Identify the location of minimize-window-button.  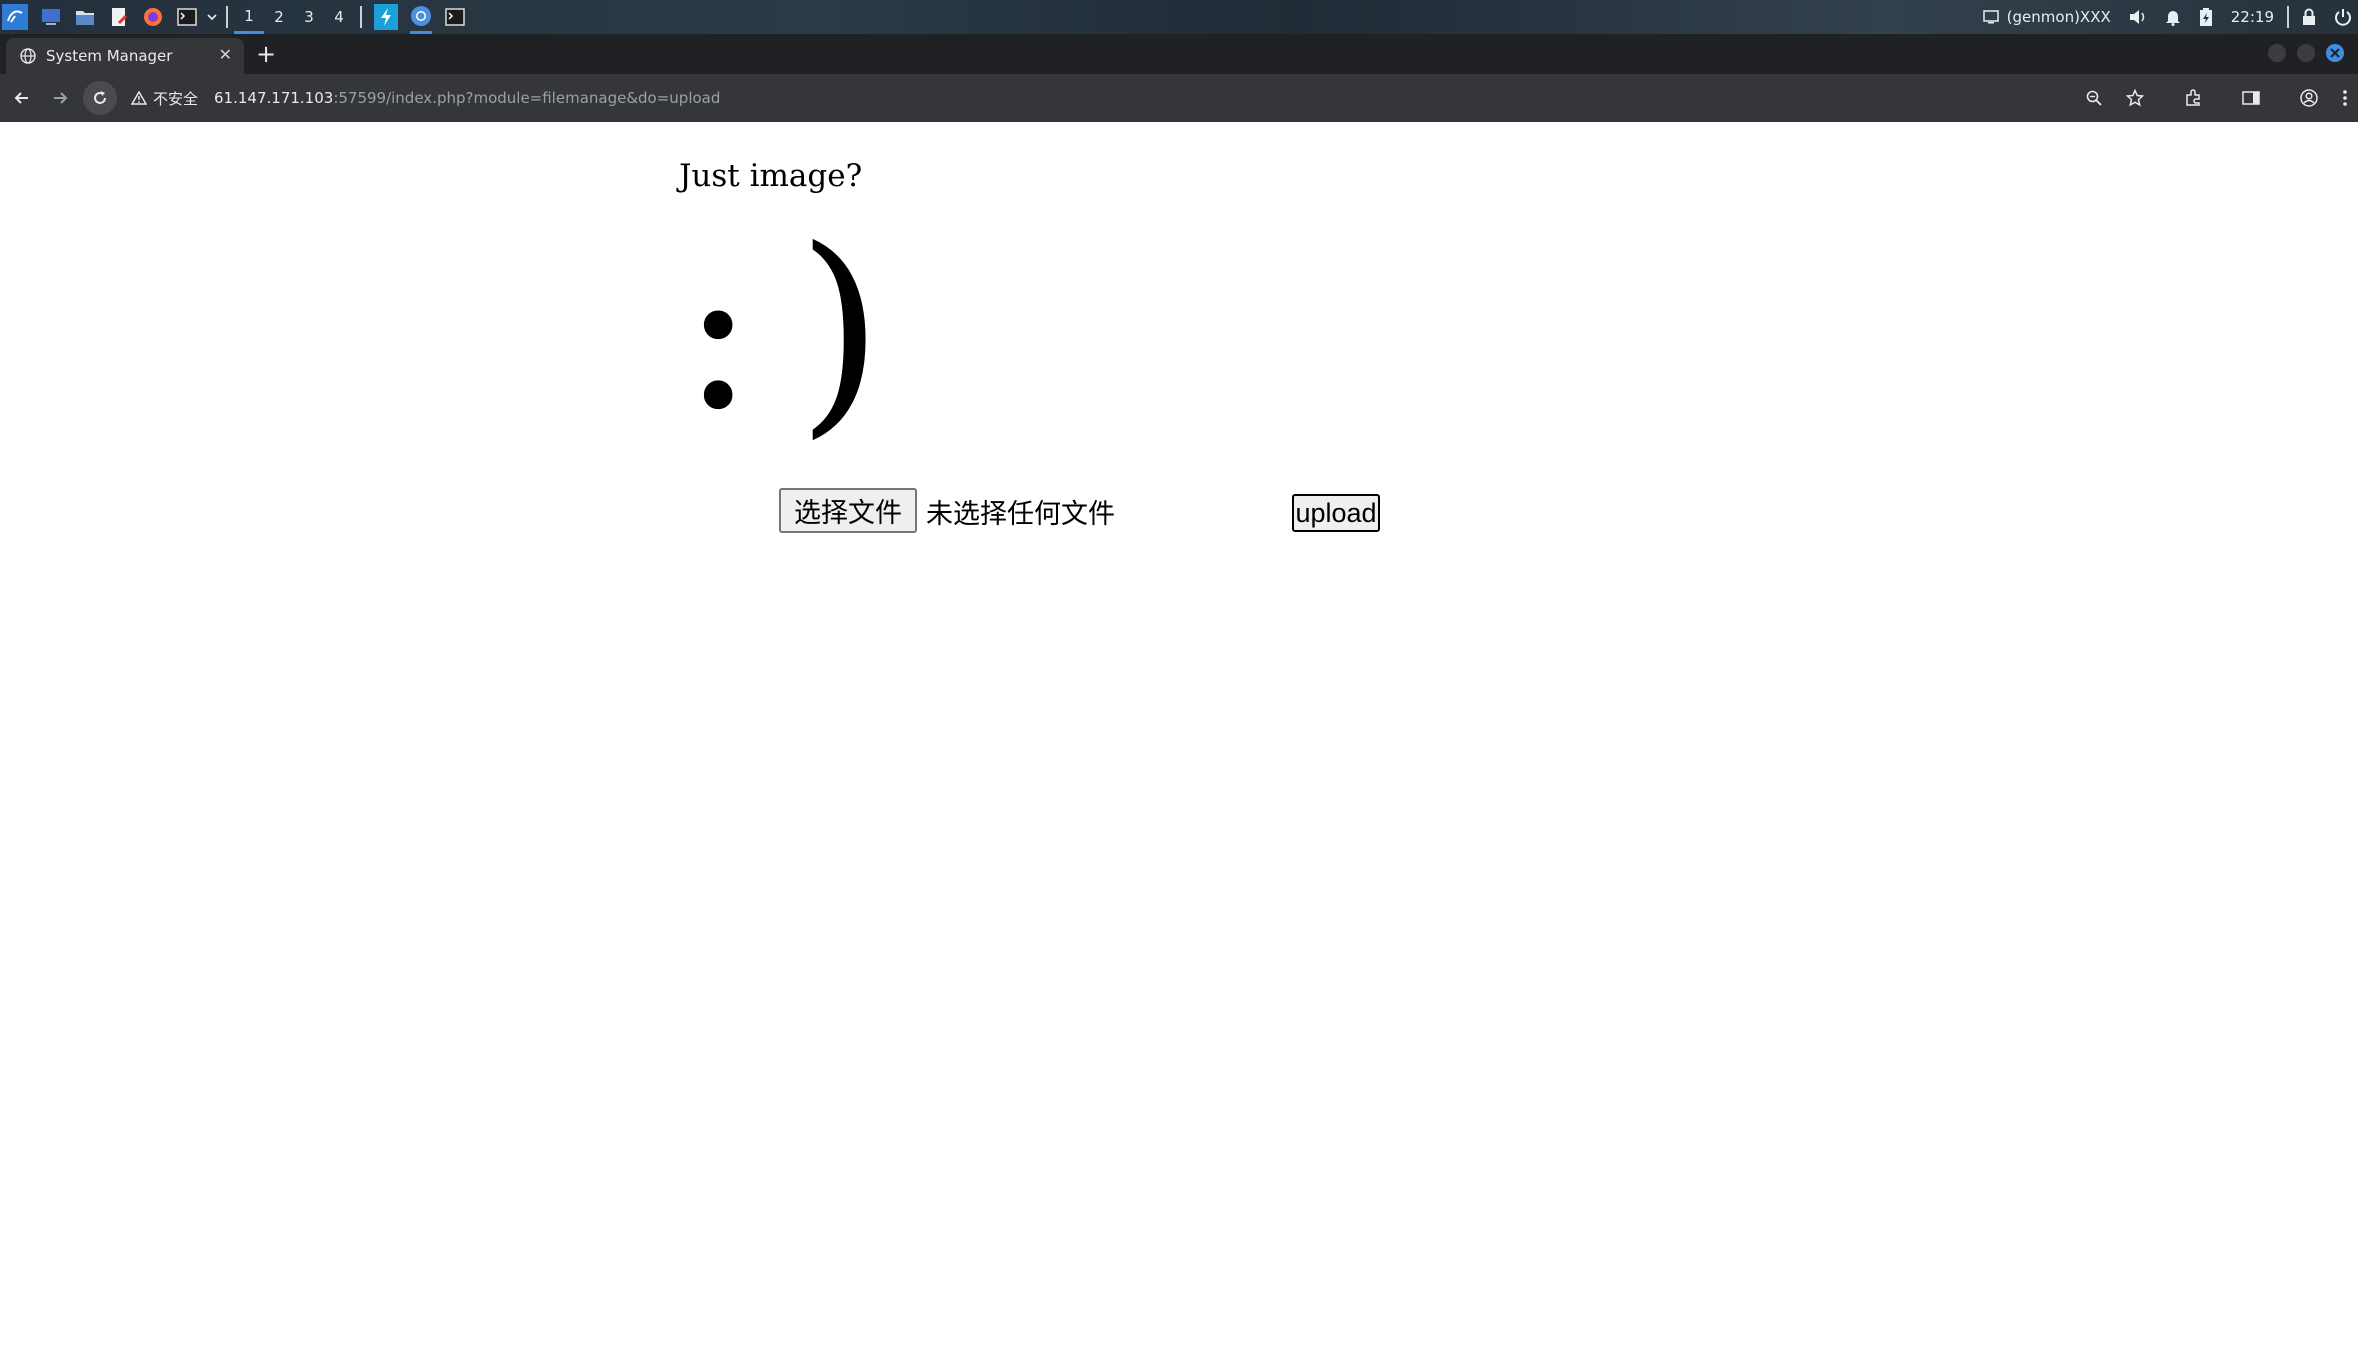
(2277, 53).